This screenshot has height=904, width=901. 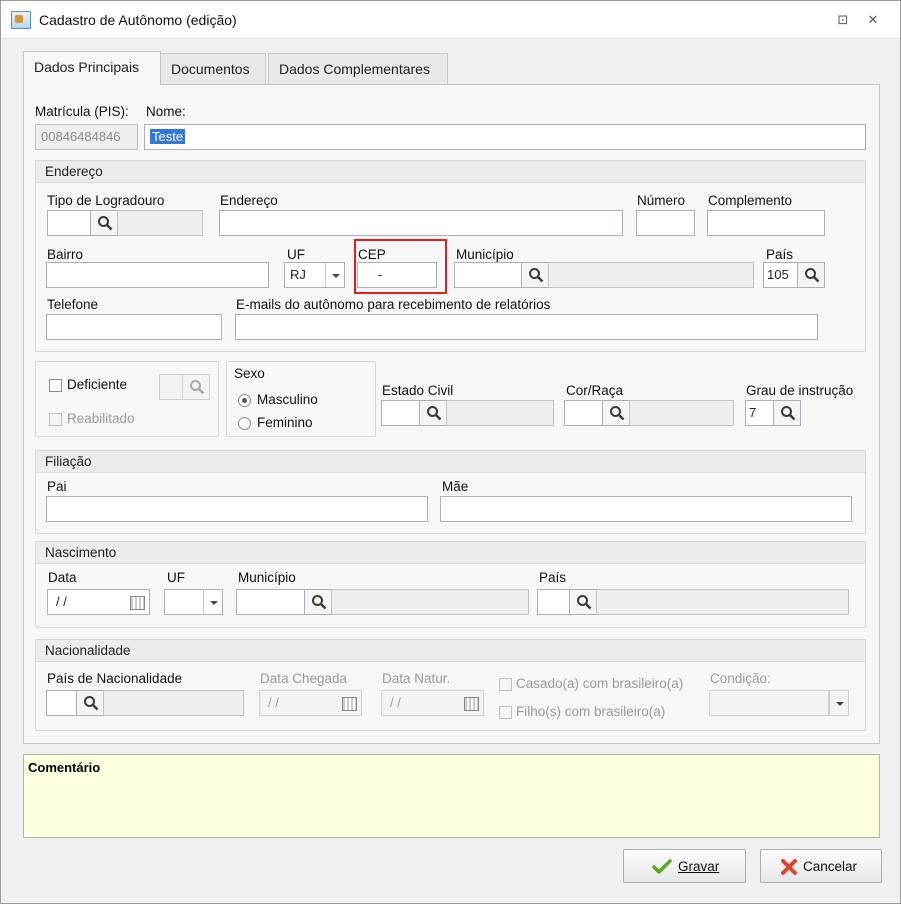 What do you see at coordinates (184, 602) in the screenshot?
I see `nascimento-uf-select` at bounding box center [184, 602].